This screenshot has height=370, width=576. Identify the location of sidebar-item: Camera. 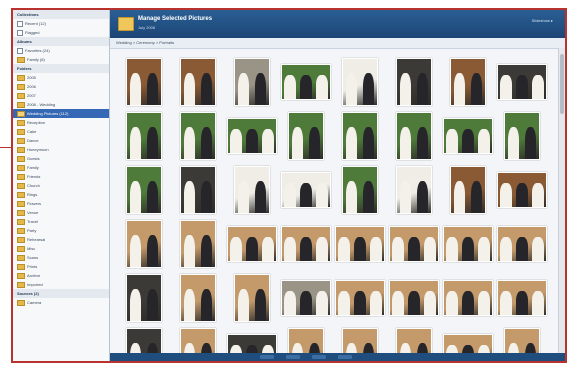
(61, 302).